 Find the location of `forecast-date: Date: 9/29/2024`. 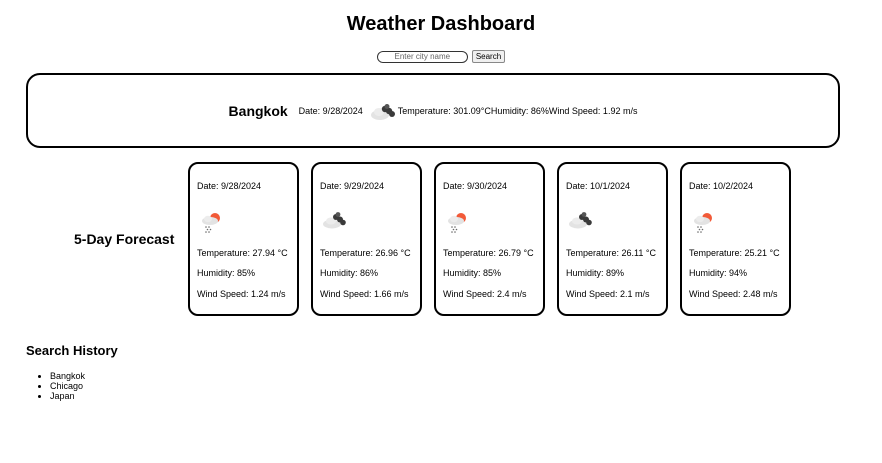

forecast-date: Date: 9/29/2024 is located at coordinates (352, 186).